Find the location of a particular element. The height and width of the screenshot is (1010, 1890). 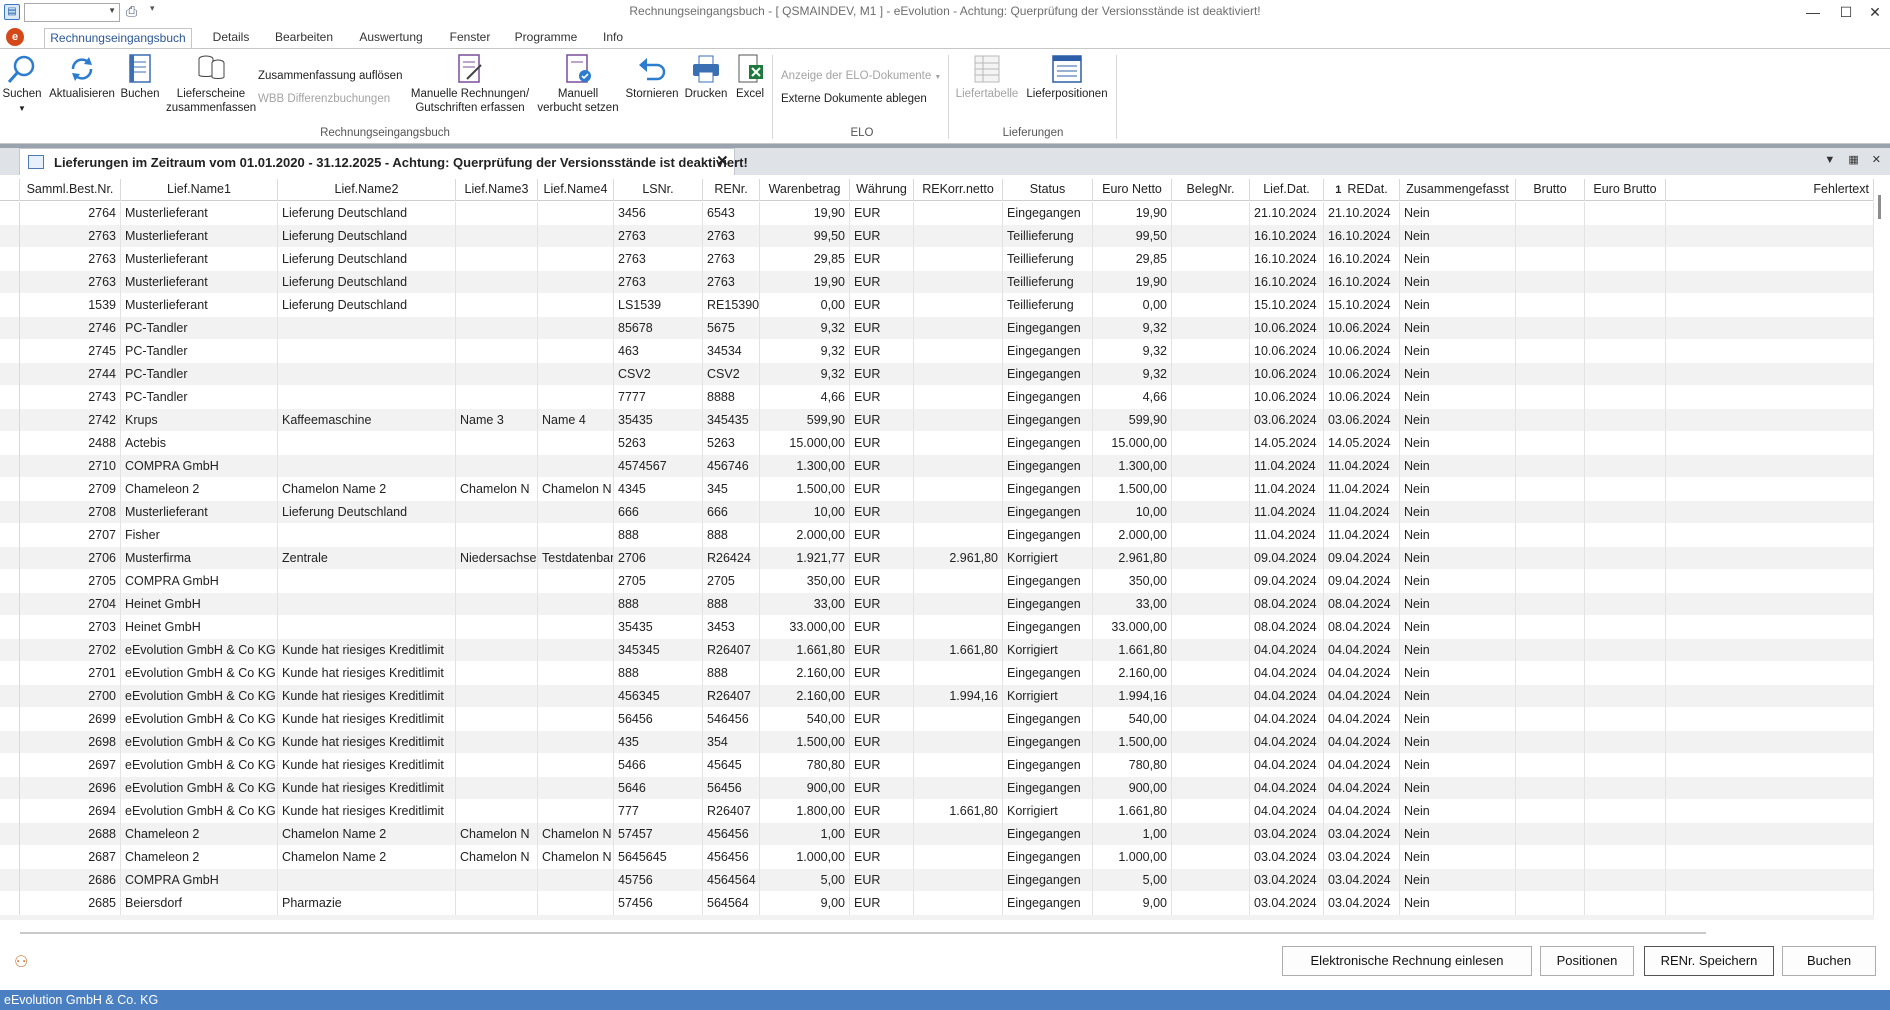

column-header-fehlertext: Fehlertext is located at coordinates (1770, 190).